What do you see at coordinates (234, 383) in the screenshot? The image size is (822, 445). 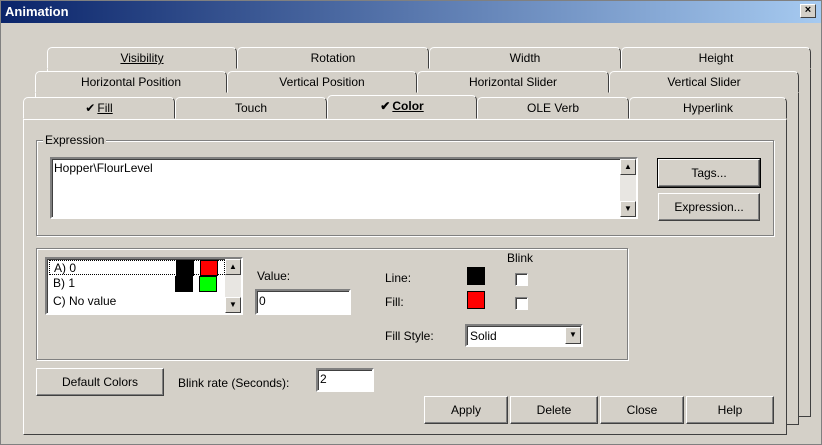 I see `blink-rate-label: Blink rate (Seconds):` at bounding box center [234, 383].